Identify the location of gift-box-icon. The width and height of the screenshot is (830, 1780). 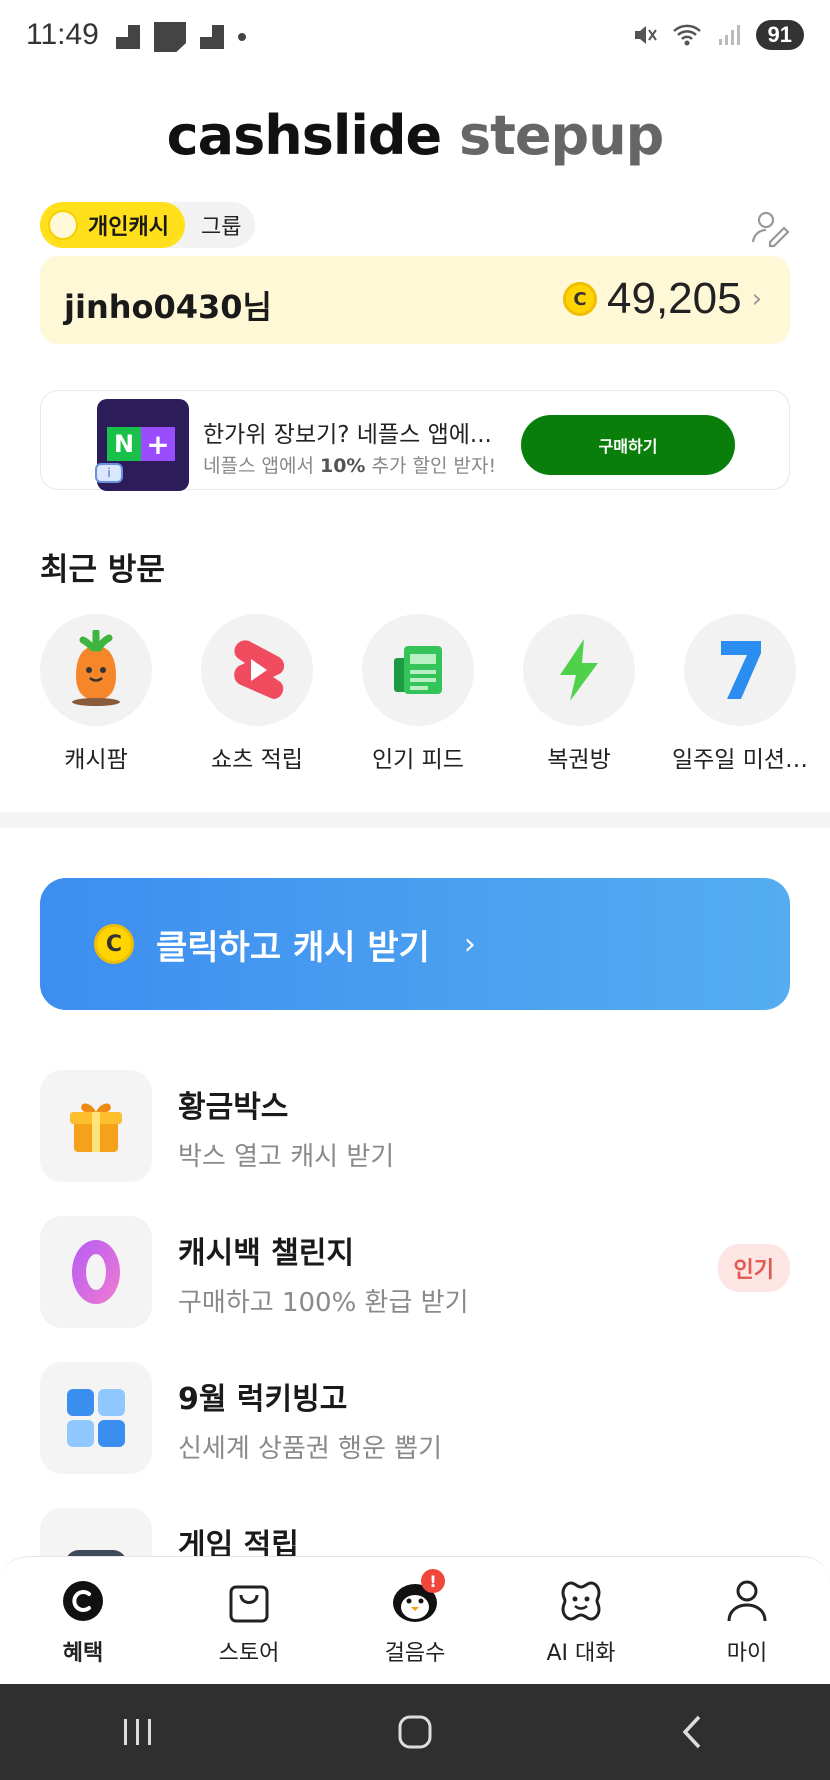
(96, 1126).